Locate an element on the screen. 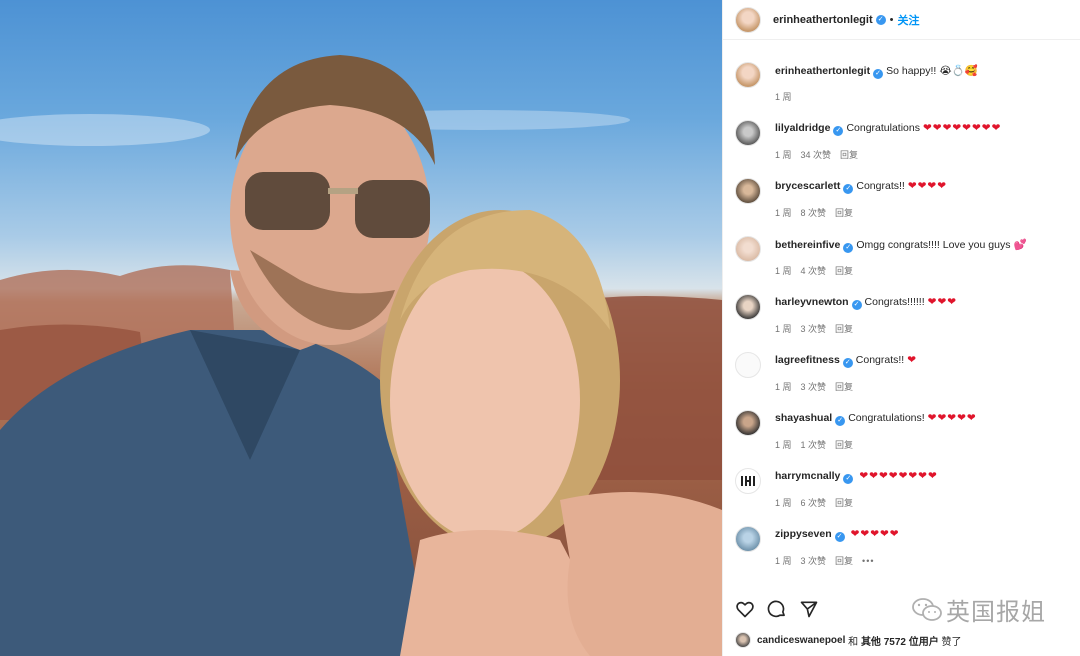  post-header: erinheathertonlegit ✓ • 关注 is located at coordinates (901, 20).